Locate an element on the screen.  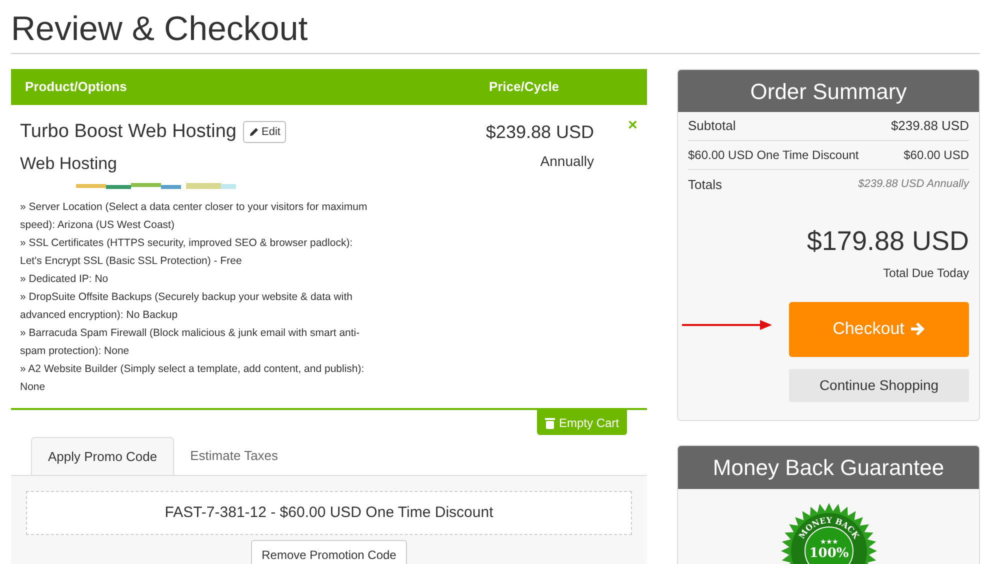
continue-shopping-button: Continue Shopping is located at coordinates (879, 385).